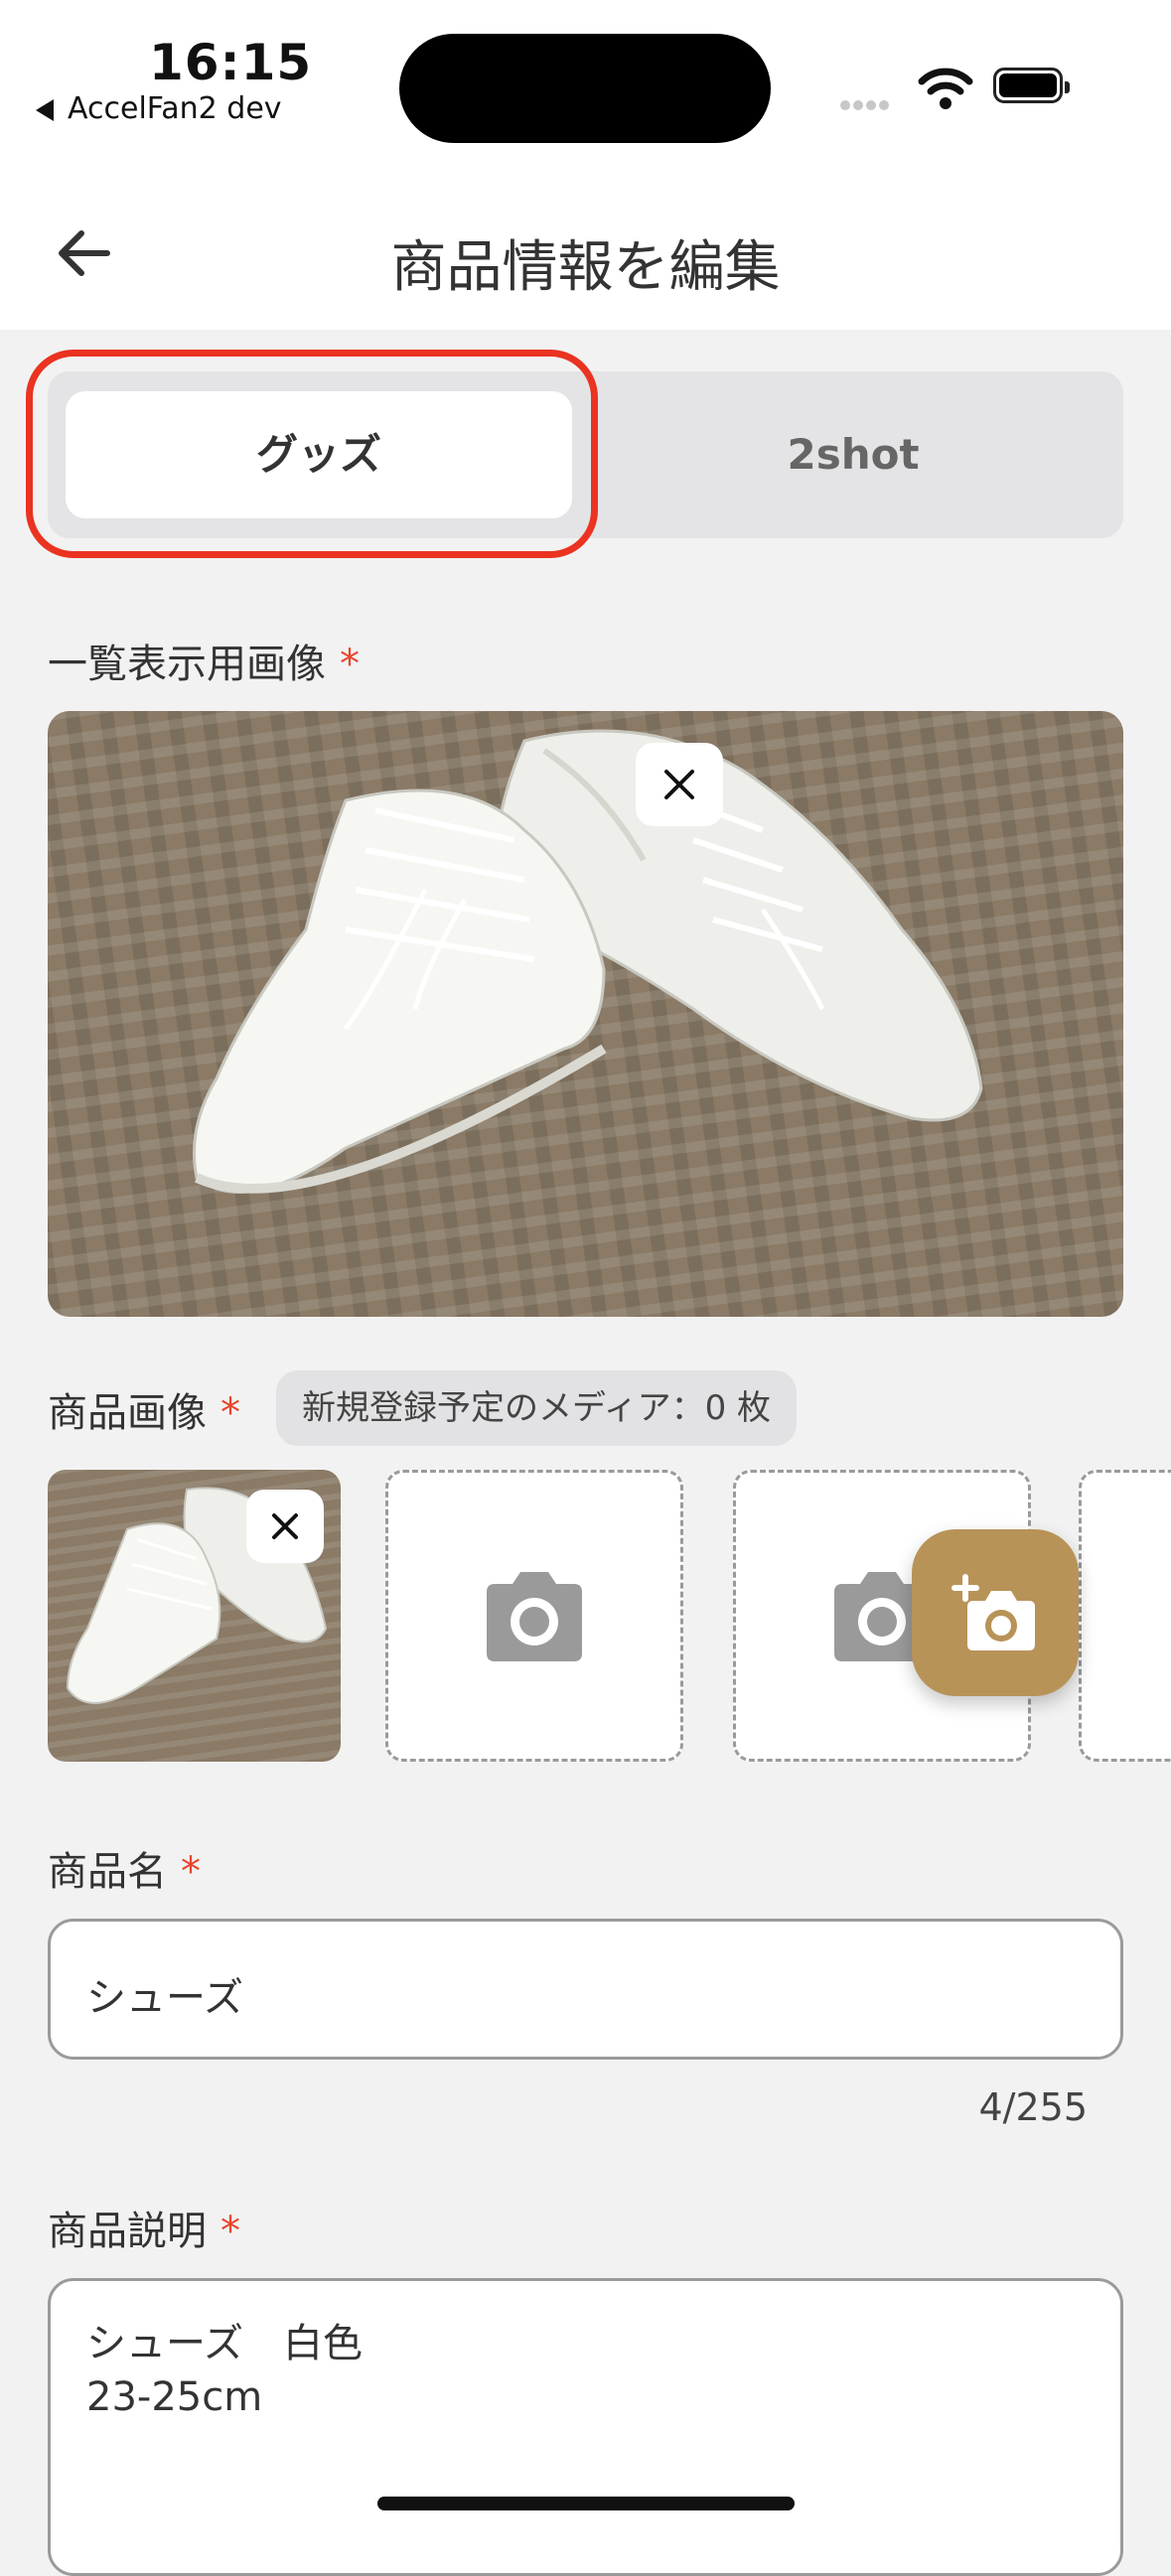 The width and height of the screenshot is (1171, 2576). Describe the element at coordinates (585, 1990) in the screenshot. I see `product-name-input: シューズ` at that location.